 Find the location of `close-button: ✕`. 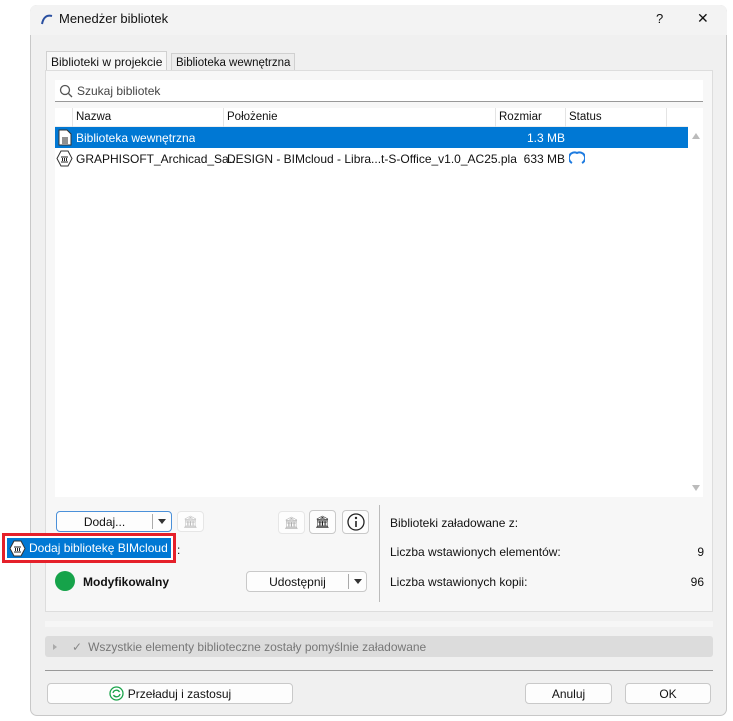

close-button: ✕ is located at coordinates (703, 18).